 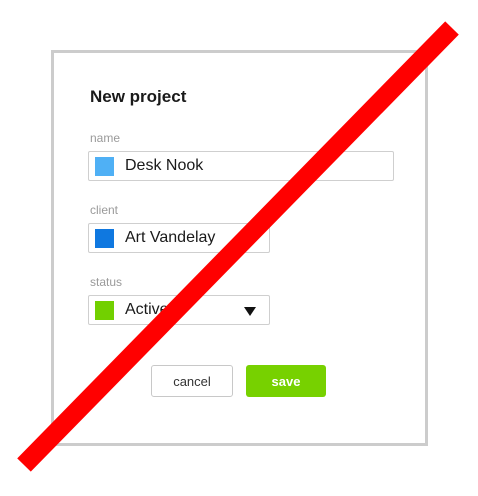 What do you see at coordinates (164, 165) in the screenshot?
I see `name-value: Desk Nook` at bounding box center [164, 165].